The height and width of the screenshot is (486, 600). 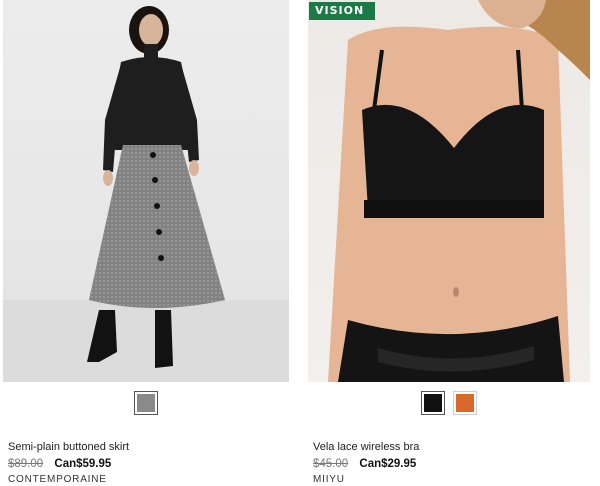 What do you see at coordinates (143, 447) in the screenshot?
I see `product-name: Semi-plain buttoned skirt` at bounding box center [143, 447].